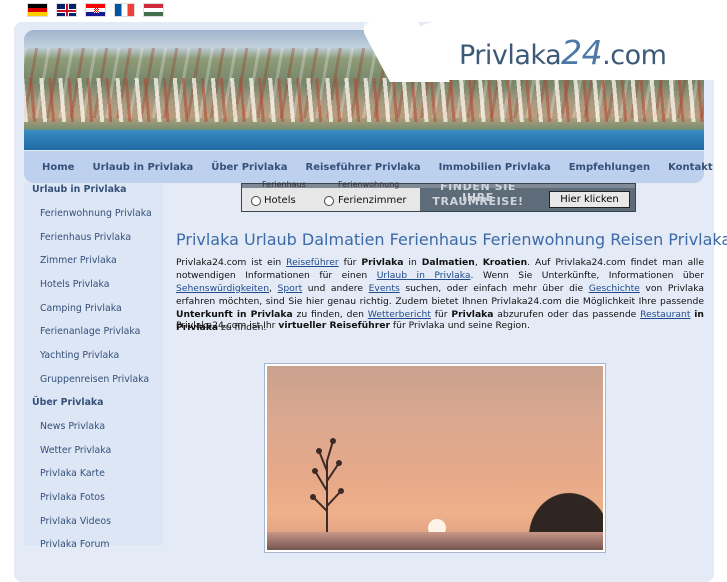  I want to click on nav-ueber: Über Privlaka, so click(249, 167).